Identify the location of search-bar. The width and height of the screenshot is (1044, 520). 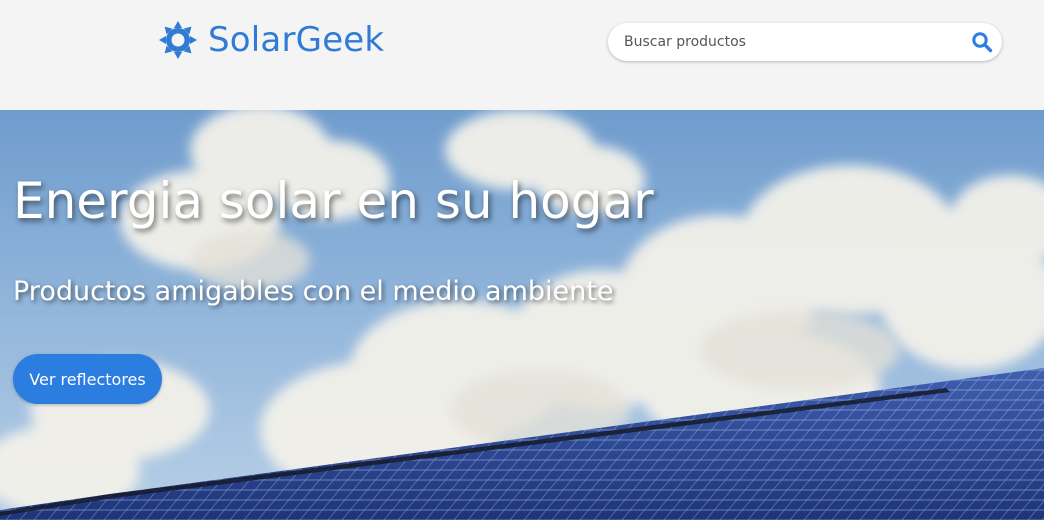
(805, 42).